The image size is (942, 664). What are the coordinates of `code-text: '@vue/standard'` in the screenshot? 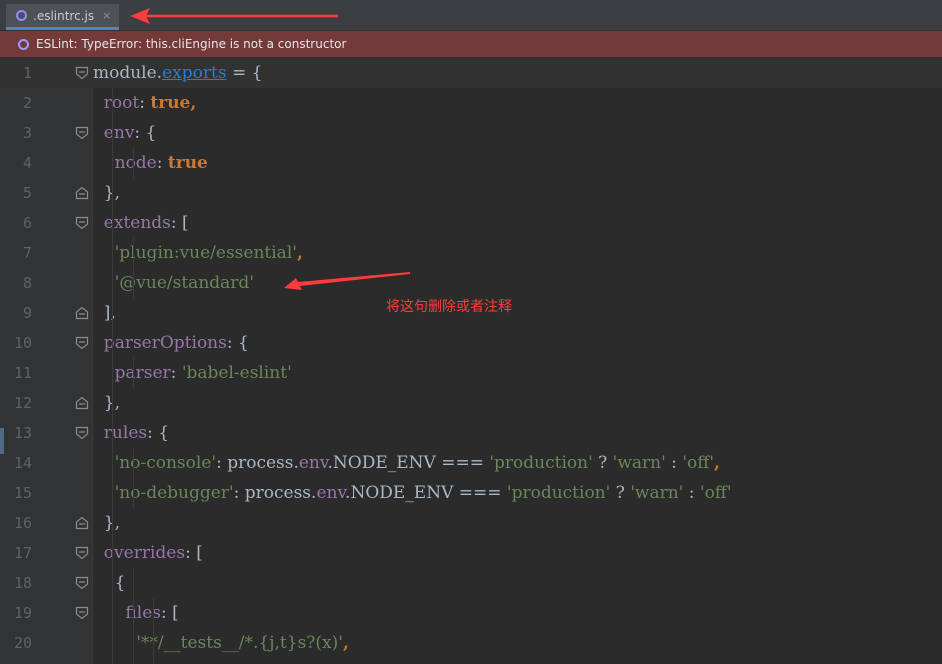 It's located at (173, 283).